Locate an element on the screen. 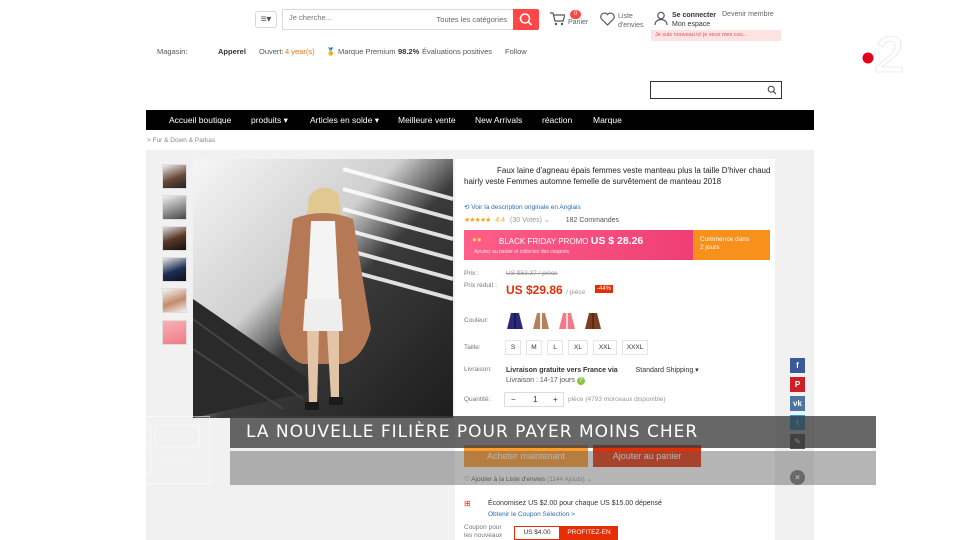  bf-title: BLACK FRIDAY PROMO US $ 28.26 is located at coordinates (571, 241).